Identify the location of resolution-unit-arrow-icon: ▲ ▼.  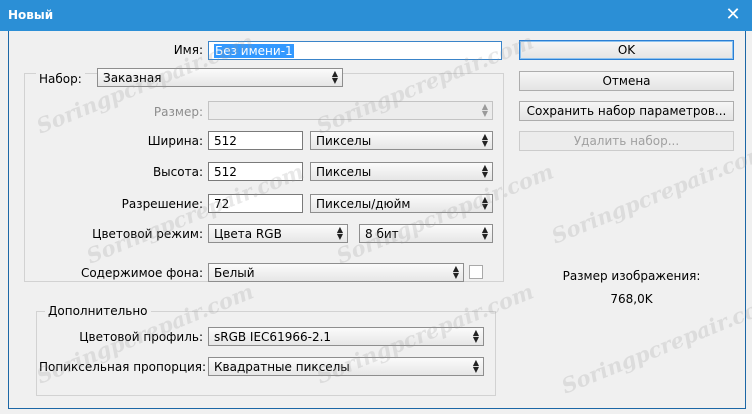
(484, 203).